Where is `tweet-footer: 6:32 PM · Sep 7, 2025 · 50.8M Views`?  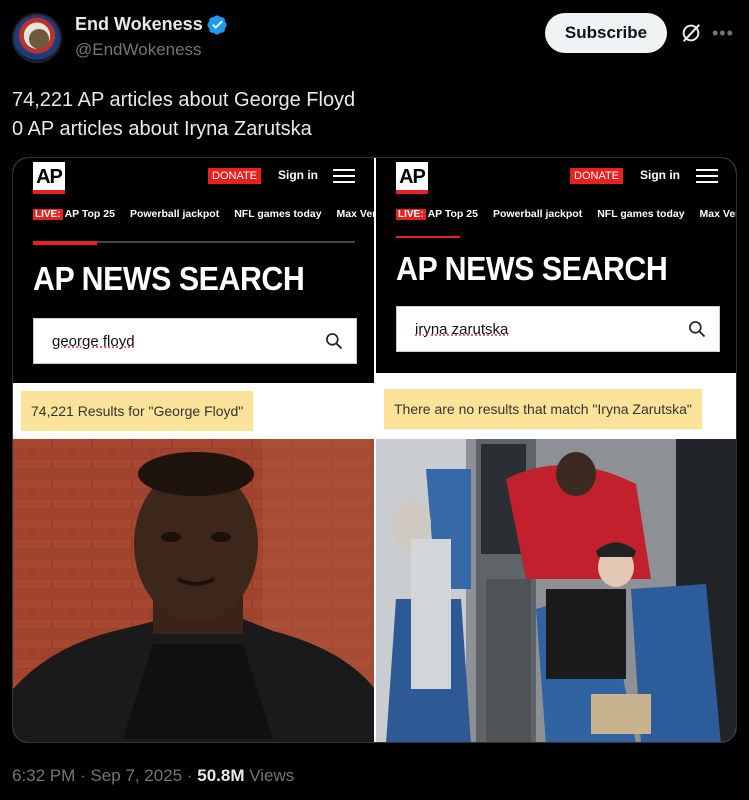
tweet-footer: 6:32 PM · Sep 7, 2025 · 50.8M Views is located at coordinates (153, 776).